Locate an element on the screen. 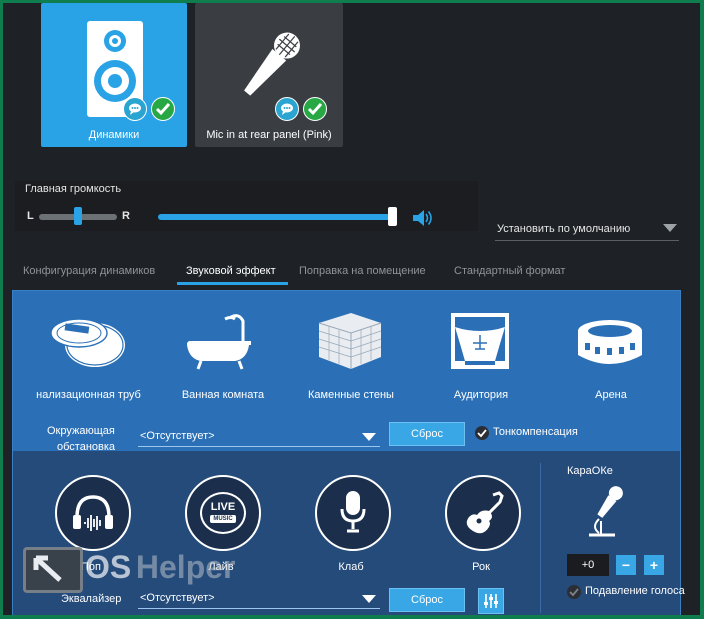  headphones-icon is located at coordinates (93, 513).